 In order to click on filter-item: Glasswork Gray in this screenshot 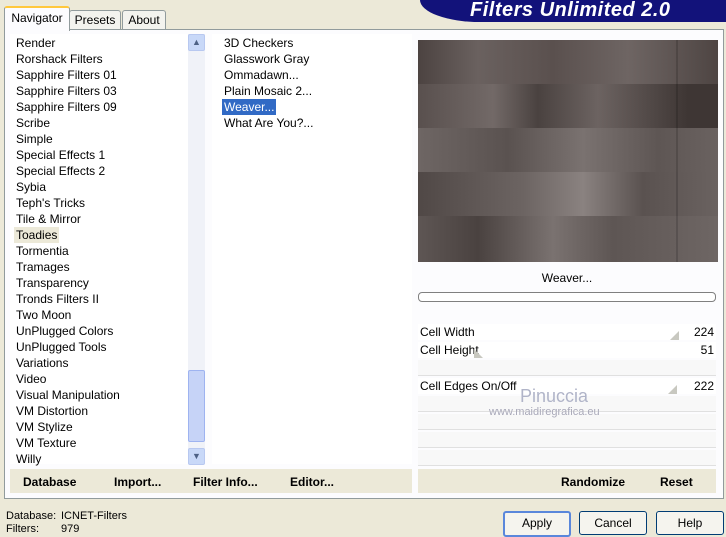, I will do `click(266, 59)`.